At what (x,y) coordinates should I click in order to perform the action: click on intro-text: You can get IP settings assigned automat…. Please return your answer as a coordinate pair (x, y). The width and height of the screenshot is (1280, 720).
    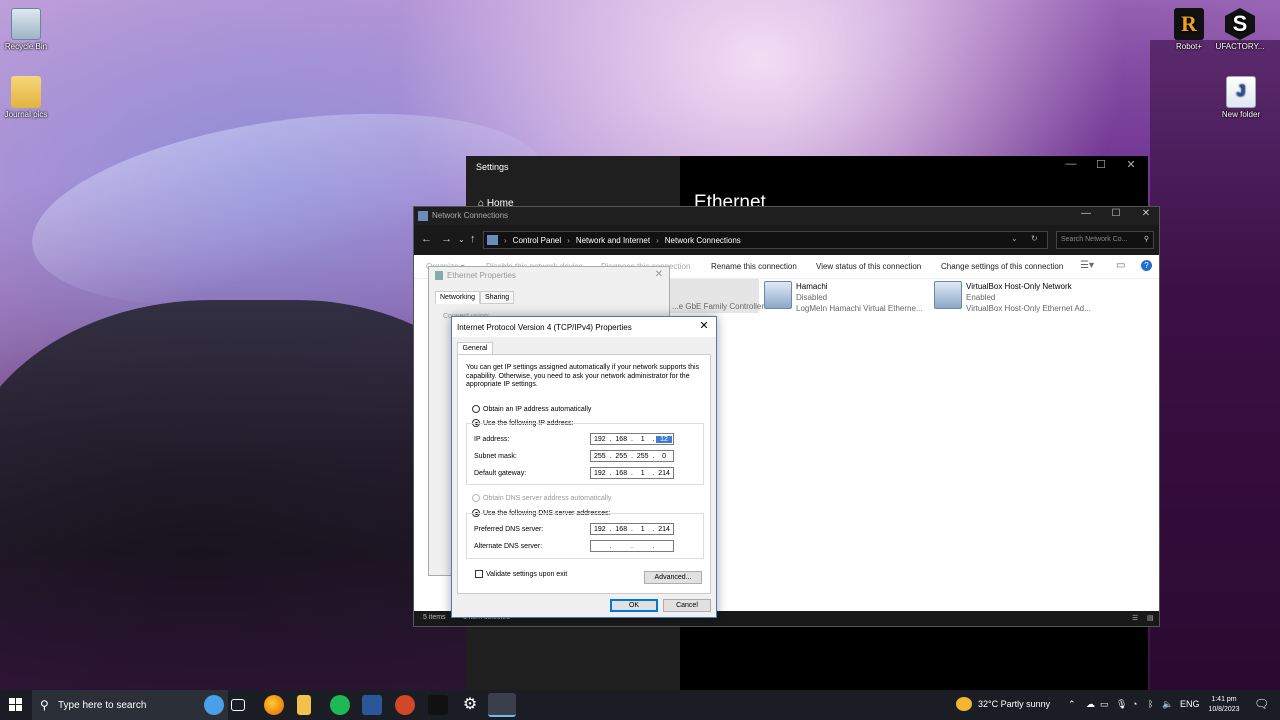
    Looking at the image, I should click on (583, 376).